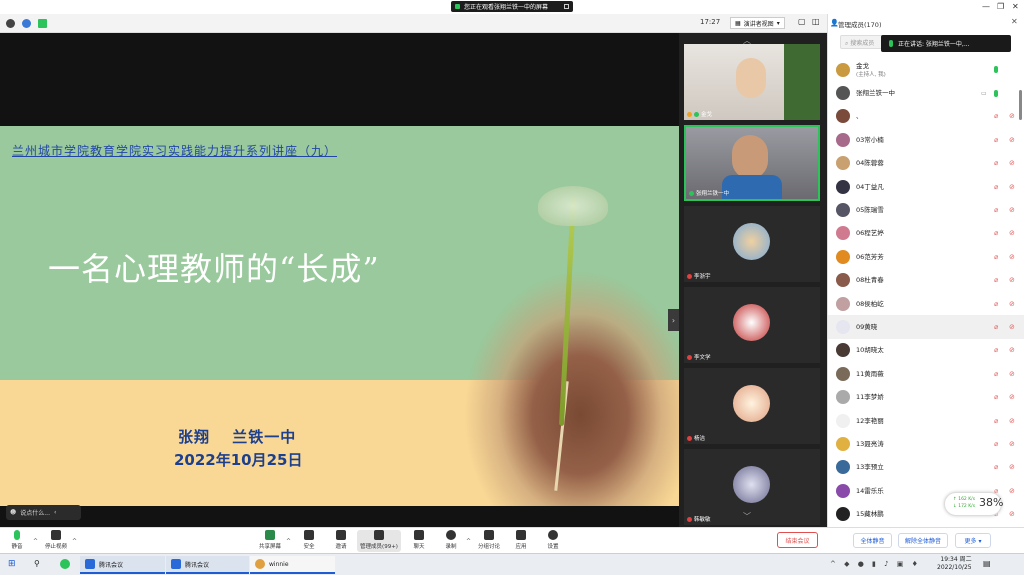  Describe the element at coordinates (521, 540) in the screenshot. I see `apps-button: 应用` at that location.